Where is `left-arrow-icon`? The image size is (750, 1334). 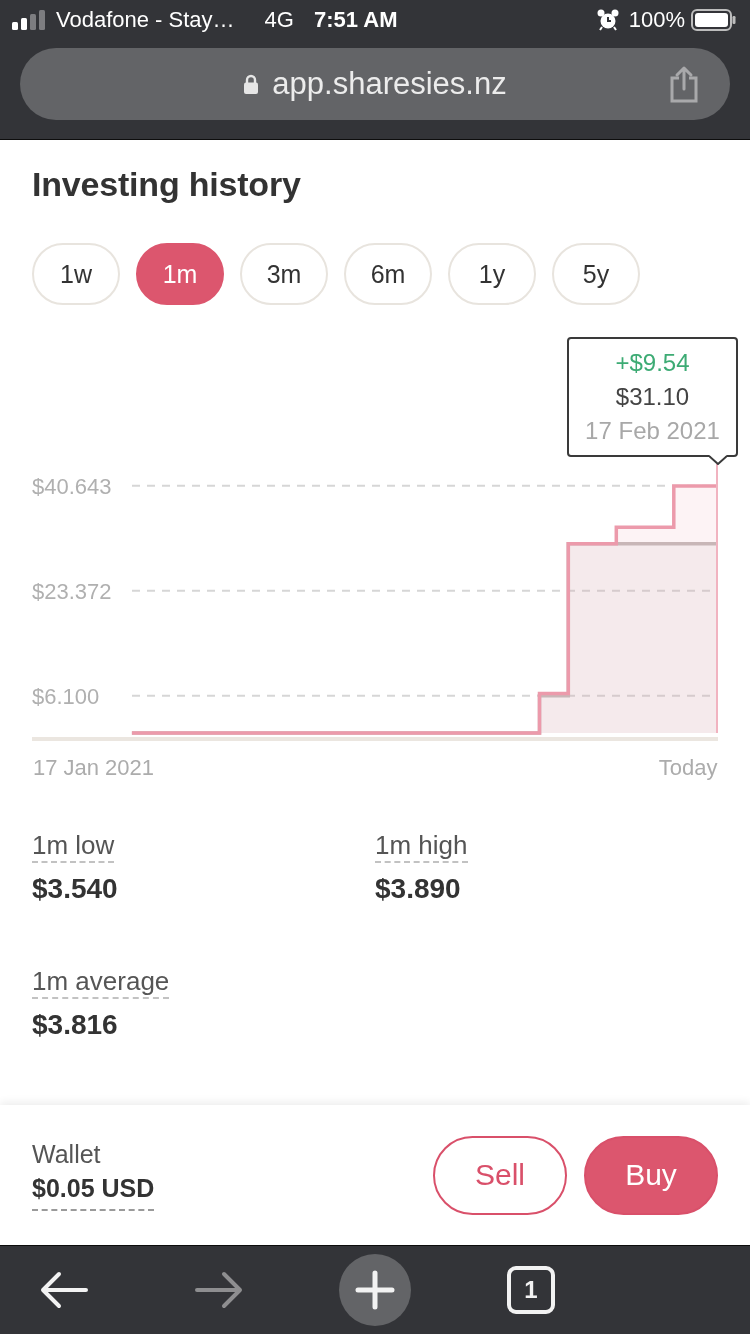
left-arrow-icon is located at coordinates (64, 1290).